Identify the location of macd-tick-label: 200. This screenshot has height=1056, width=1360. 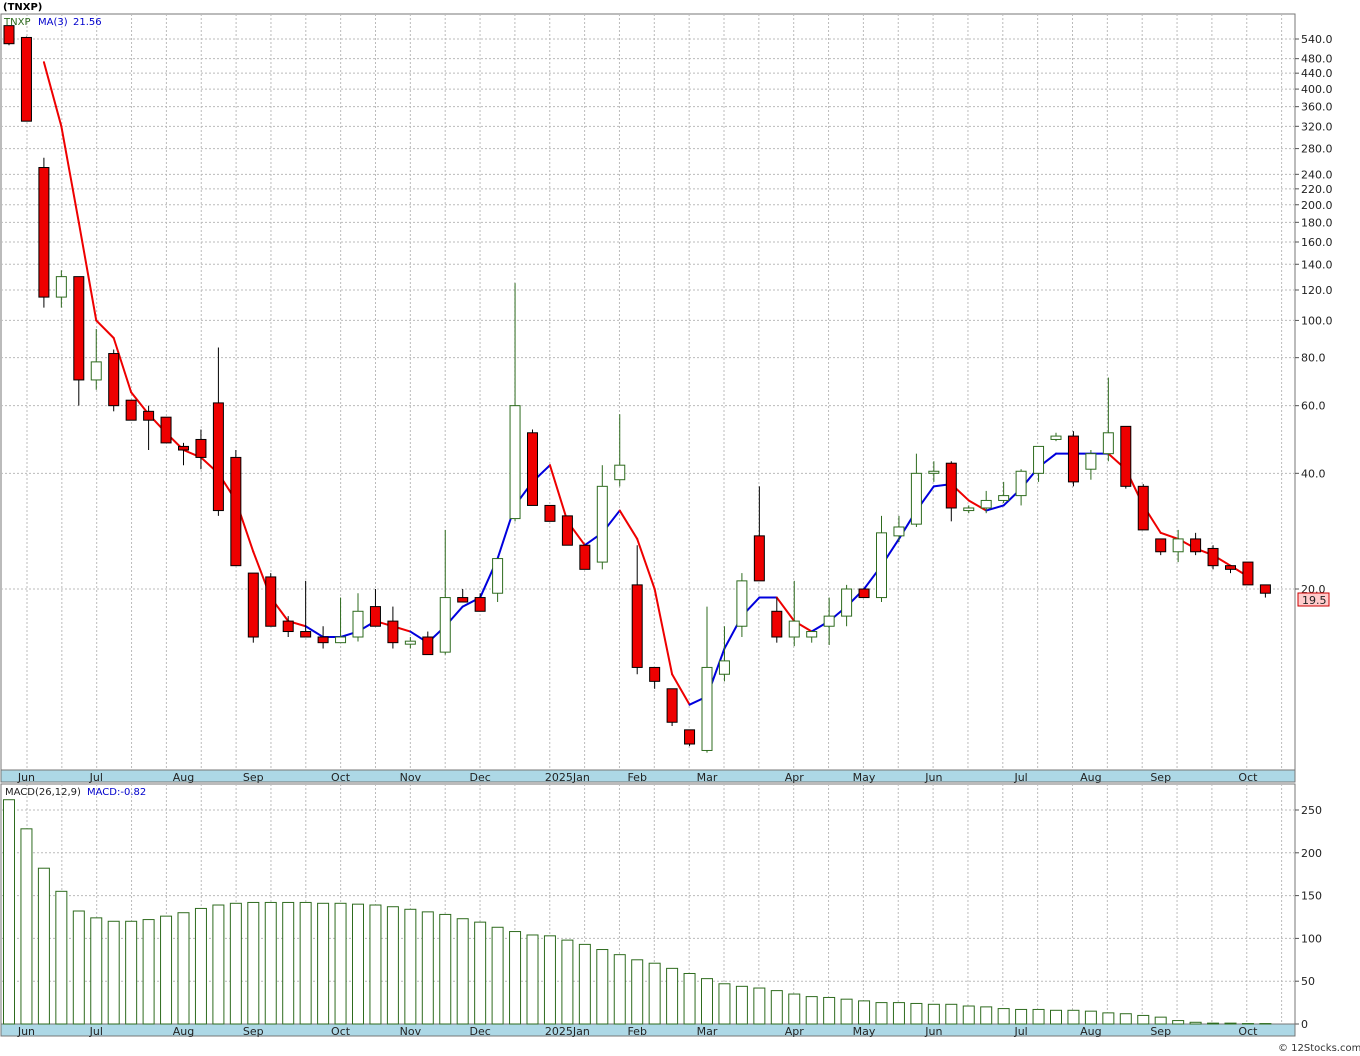
(1311, 853).